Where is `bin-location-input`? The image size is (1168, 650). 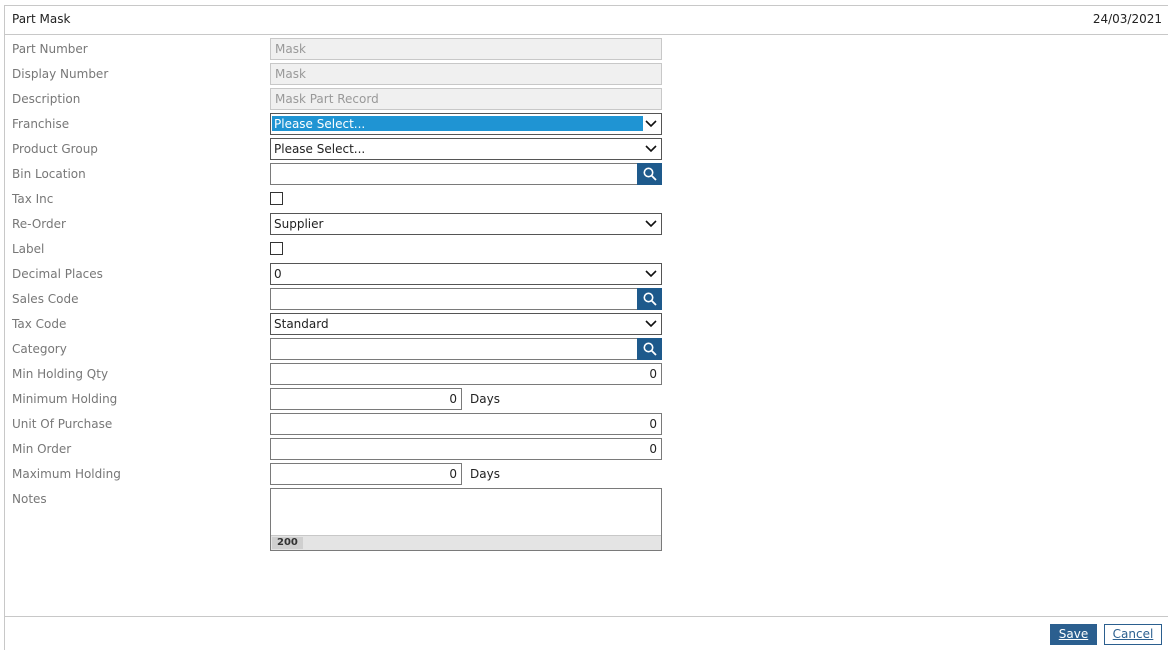 bin-location-input is located at coordinates (466, 174).